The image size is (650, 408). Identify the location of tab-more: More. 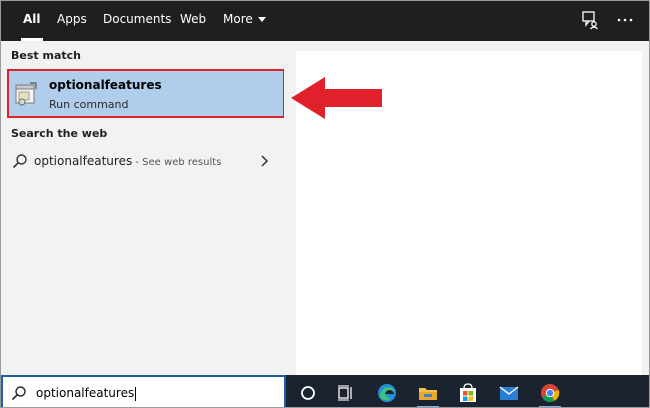
(244, 21).